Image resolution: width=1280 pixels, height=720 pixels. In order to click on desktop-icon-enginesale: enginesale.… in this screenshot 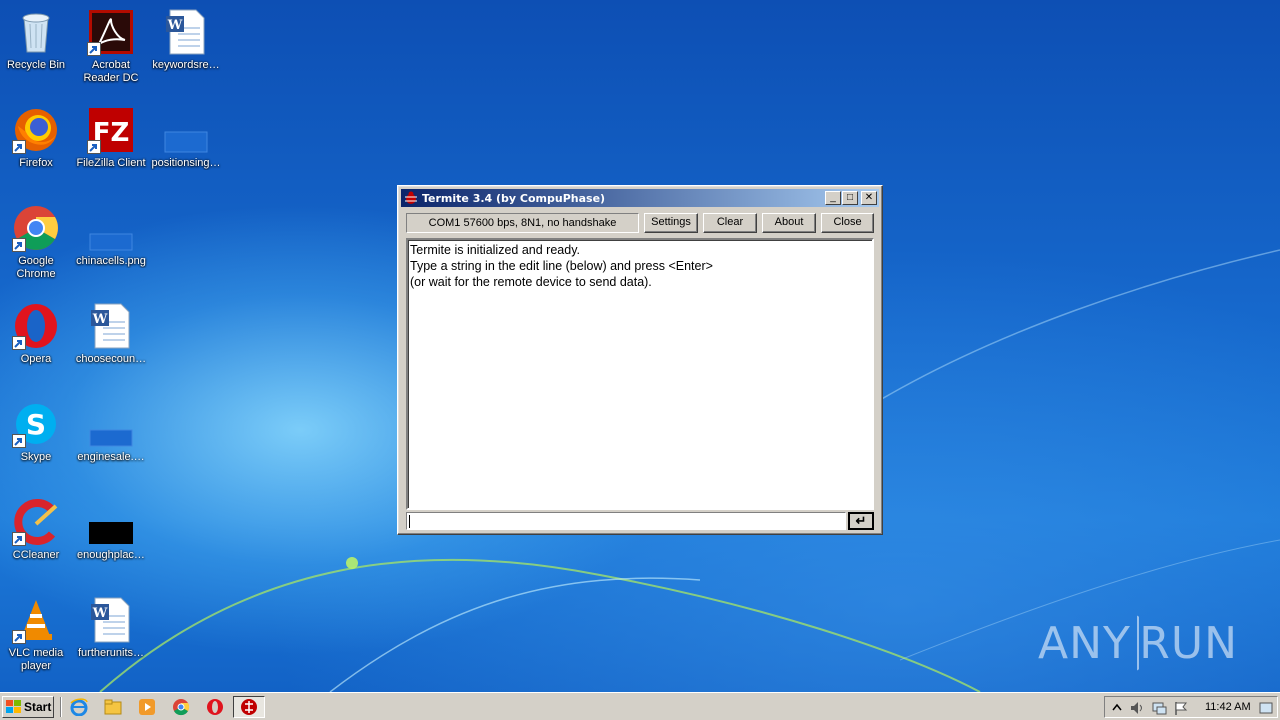, I will do `click(111, 442)`.